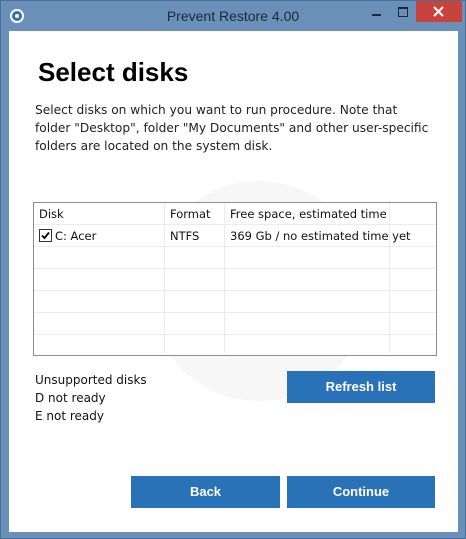 The image size is (466, 539). Describe the element at coordinates (376, 12) in the screenshot. I see `minimize-button` at that location.